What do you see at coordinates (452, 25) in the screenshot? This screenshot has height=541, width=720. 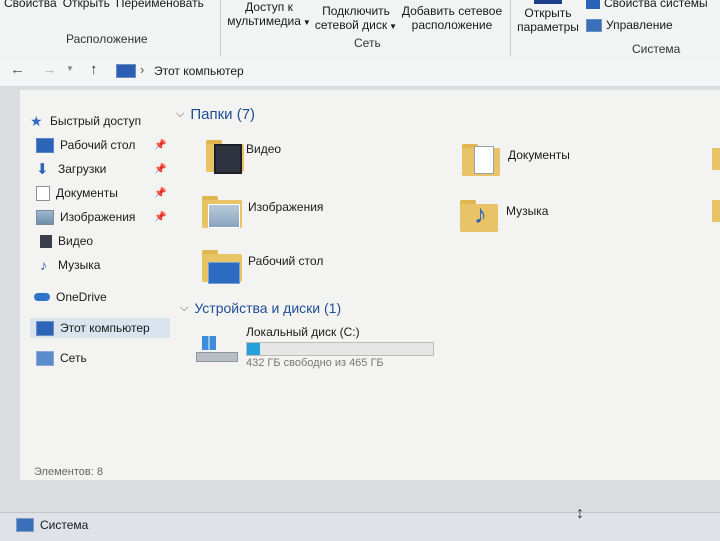 I see `add-location-label-2: расположение` at bounding box center [452, 25].